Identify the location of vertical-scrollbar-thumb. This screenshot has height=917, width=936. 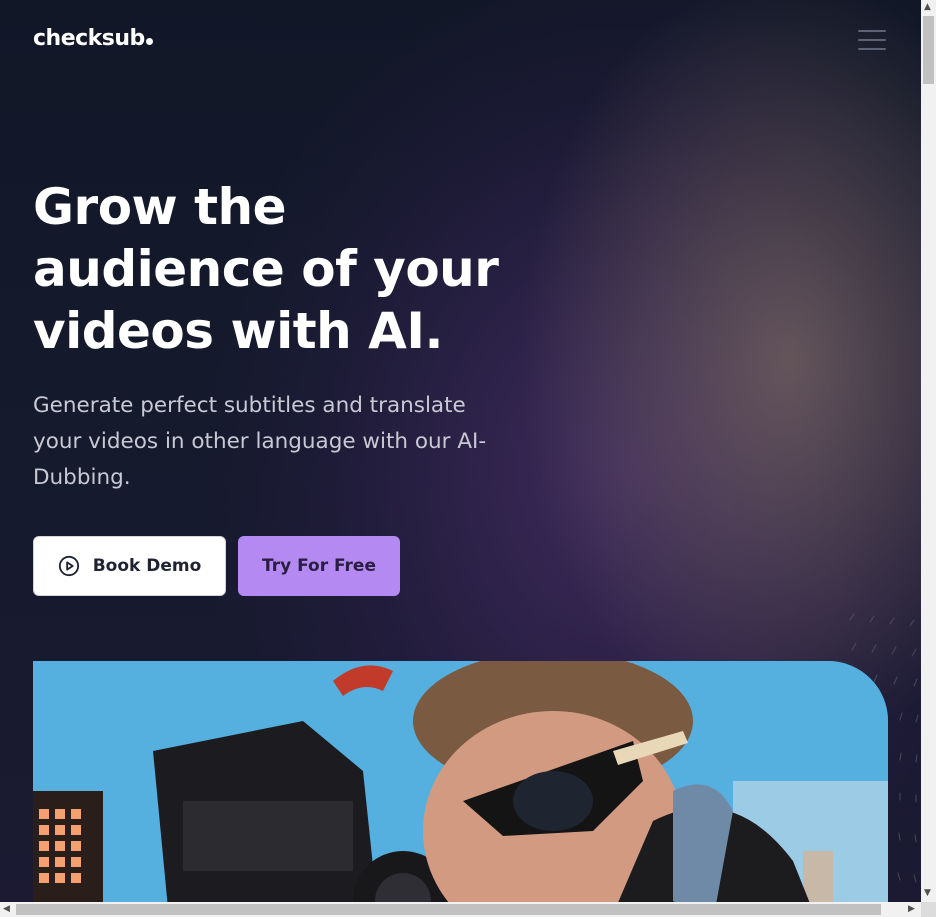
(928, 50).